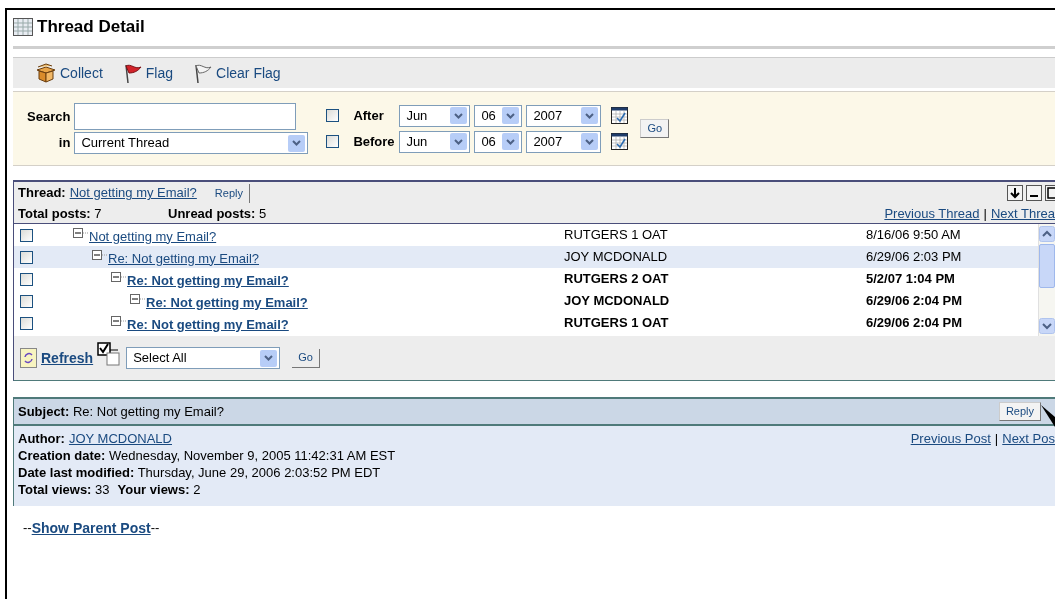  Describe the element at coordinates (110, 354) in the screenshot. I see `select-all-checkbox-icon` at that location.